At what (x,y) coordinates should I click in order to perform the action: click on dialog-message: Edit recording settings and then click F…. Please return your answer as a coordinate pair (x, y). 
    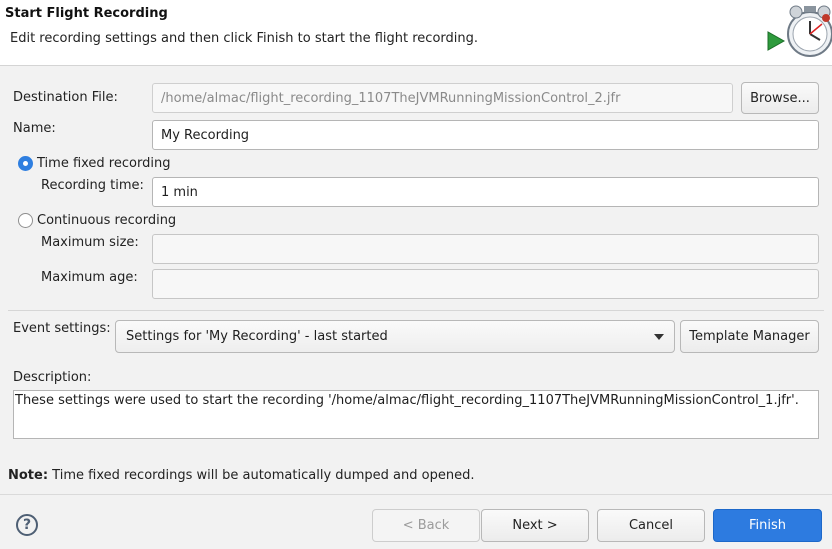
    Looking at the image, I should click on (244, 38).